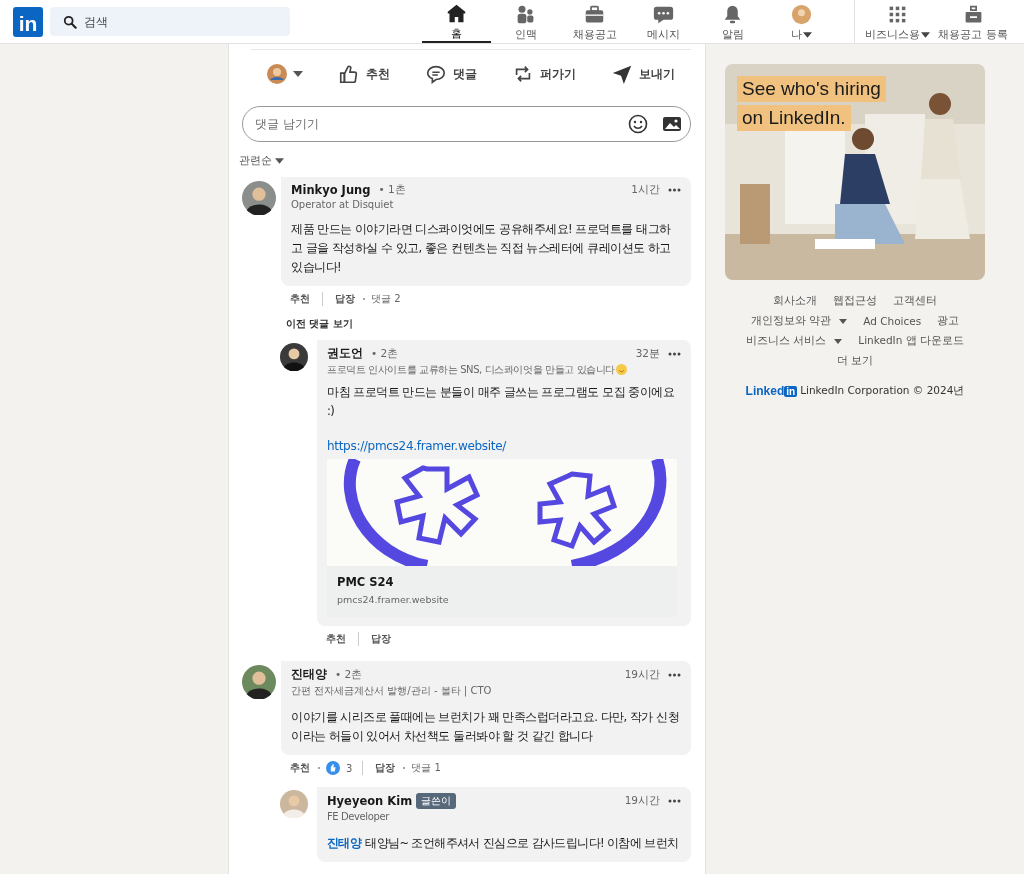 The height and width of the screenshot is (874, 1024). Describe the element at coordinates (795, 301) in the screenshot. I see `footer-link: 회사소개` at that location.